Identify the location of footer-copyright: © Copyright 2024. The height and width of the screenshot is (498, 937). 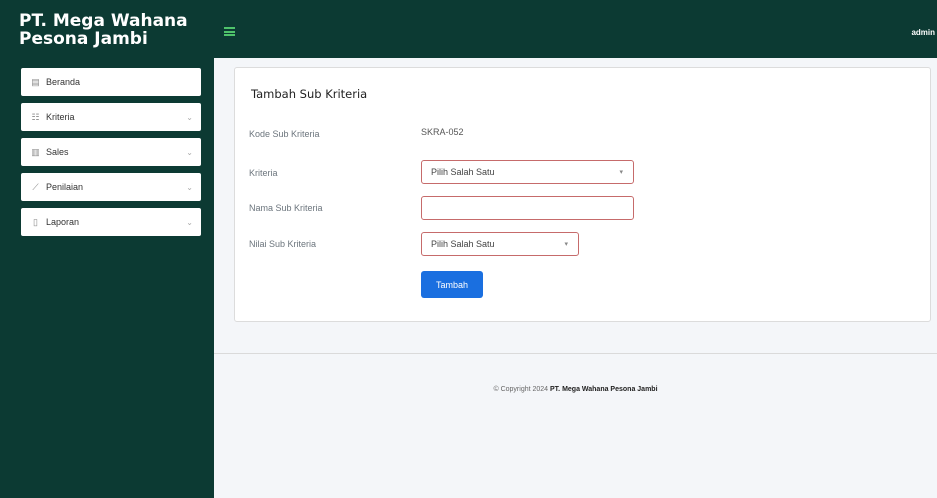
(522, 389).